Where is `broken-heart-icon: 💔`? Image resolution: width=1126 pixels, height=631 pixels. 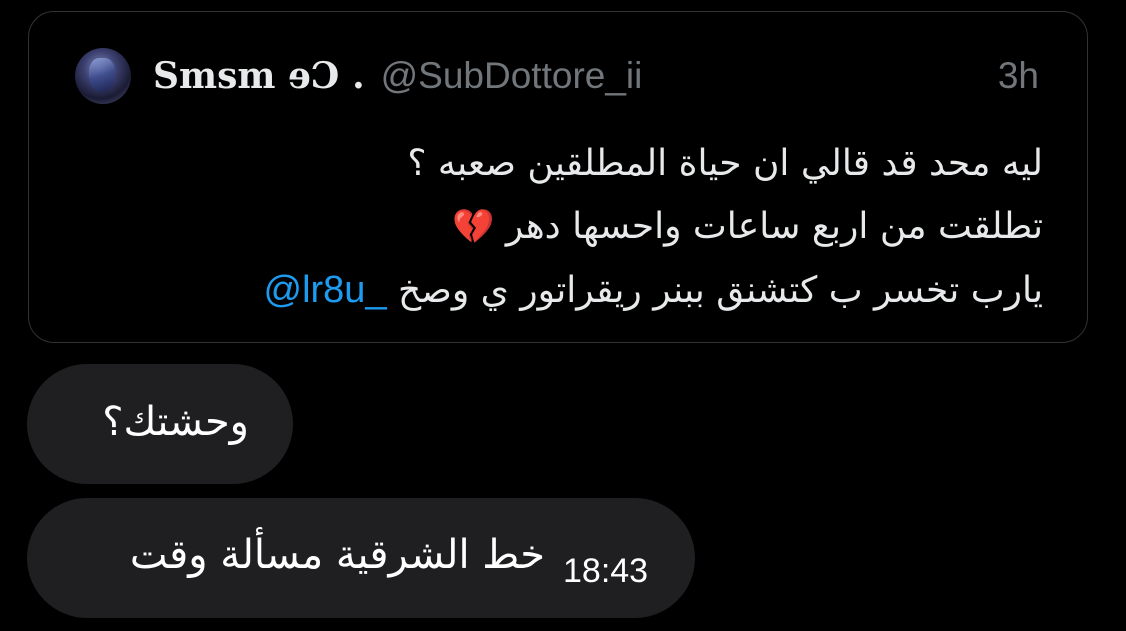
broken-heart-icon: 💔 is located at coordinates (473, 227).